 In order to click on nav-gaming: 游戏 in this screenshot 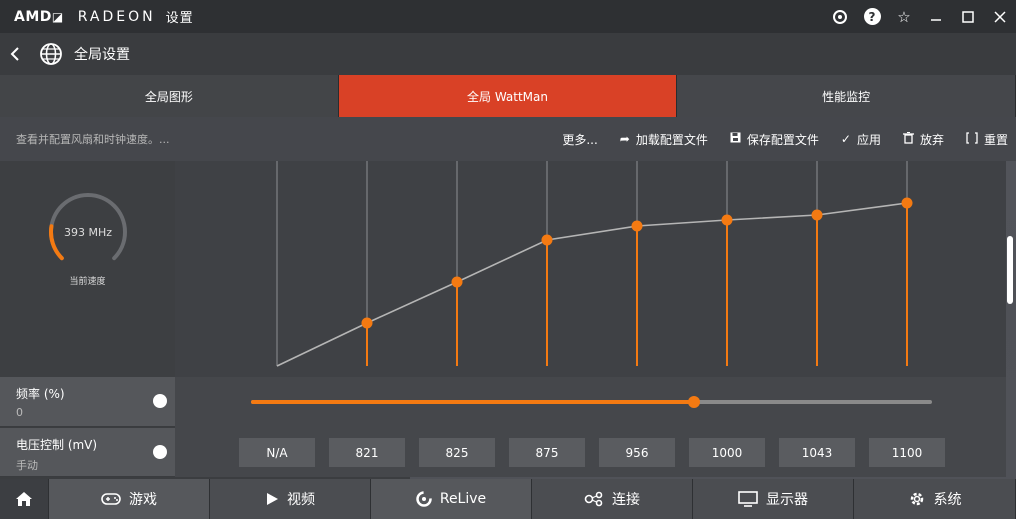, I will do `click(129, 499)`.